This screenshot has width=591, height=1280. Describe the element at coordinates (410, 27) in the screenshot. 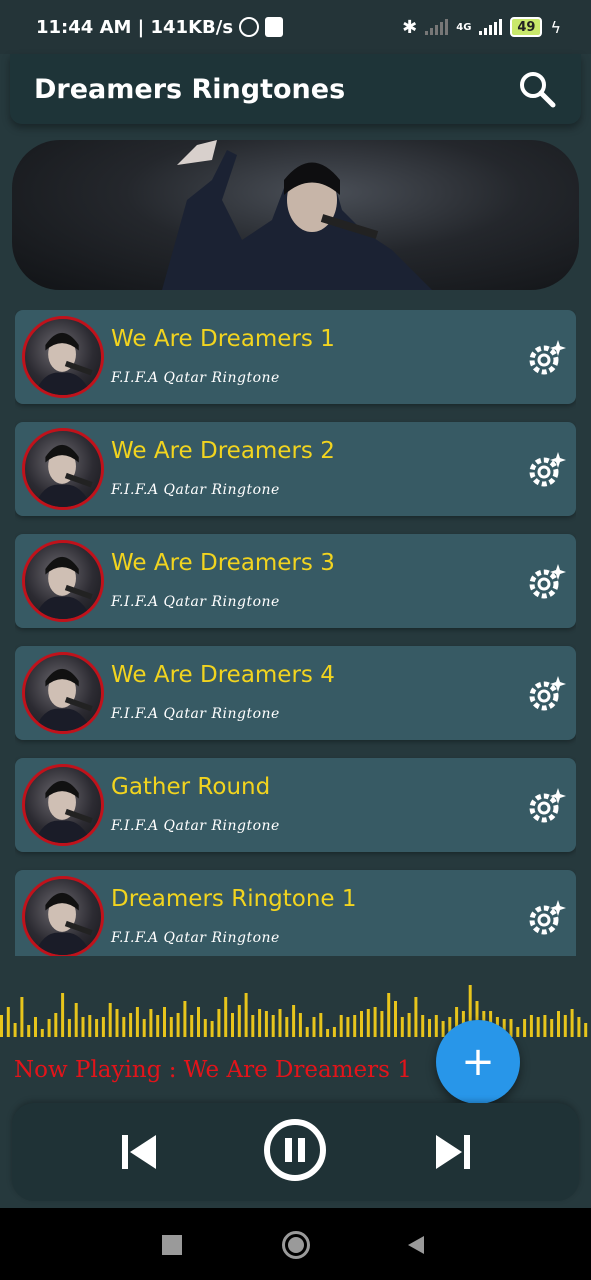

I see `bluetooth-icon: ✱` at that location.